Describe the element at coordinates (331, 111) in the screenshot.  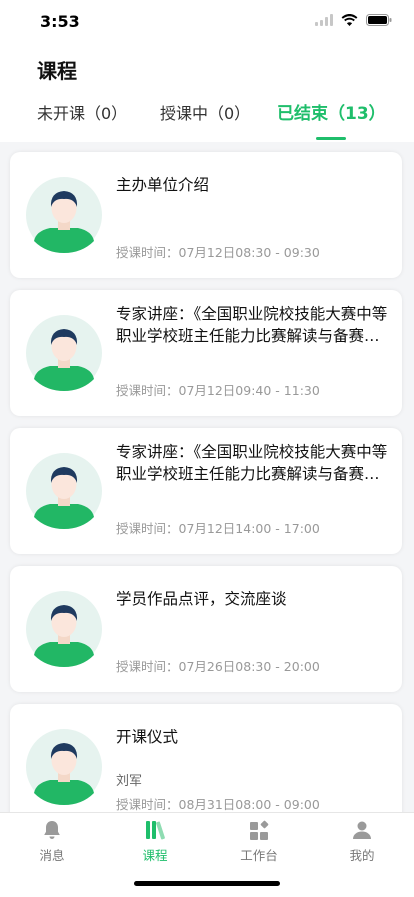
I see `tab-finished: 已结束（13）` at that location.